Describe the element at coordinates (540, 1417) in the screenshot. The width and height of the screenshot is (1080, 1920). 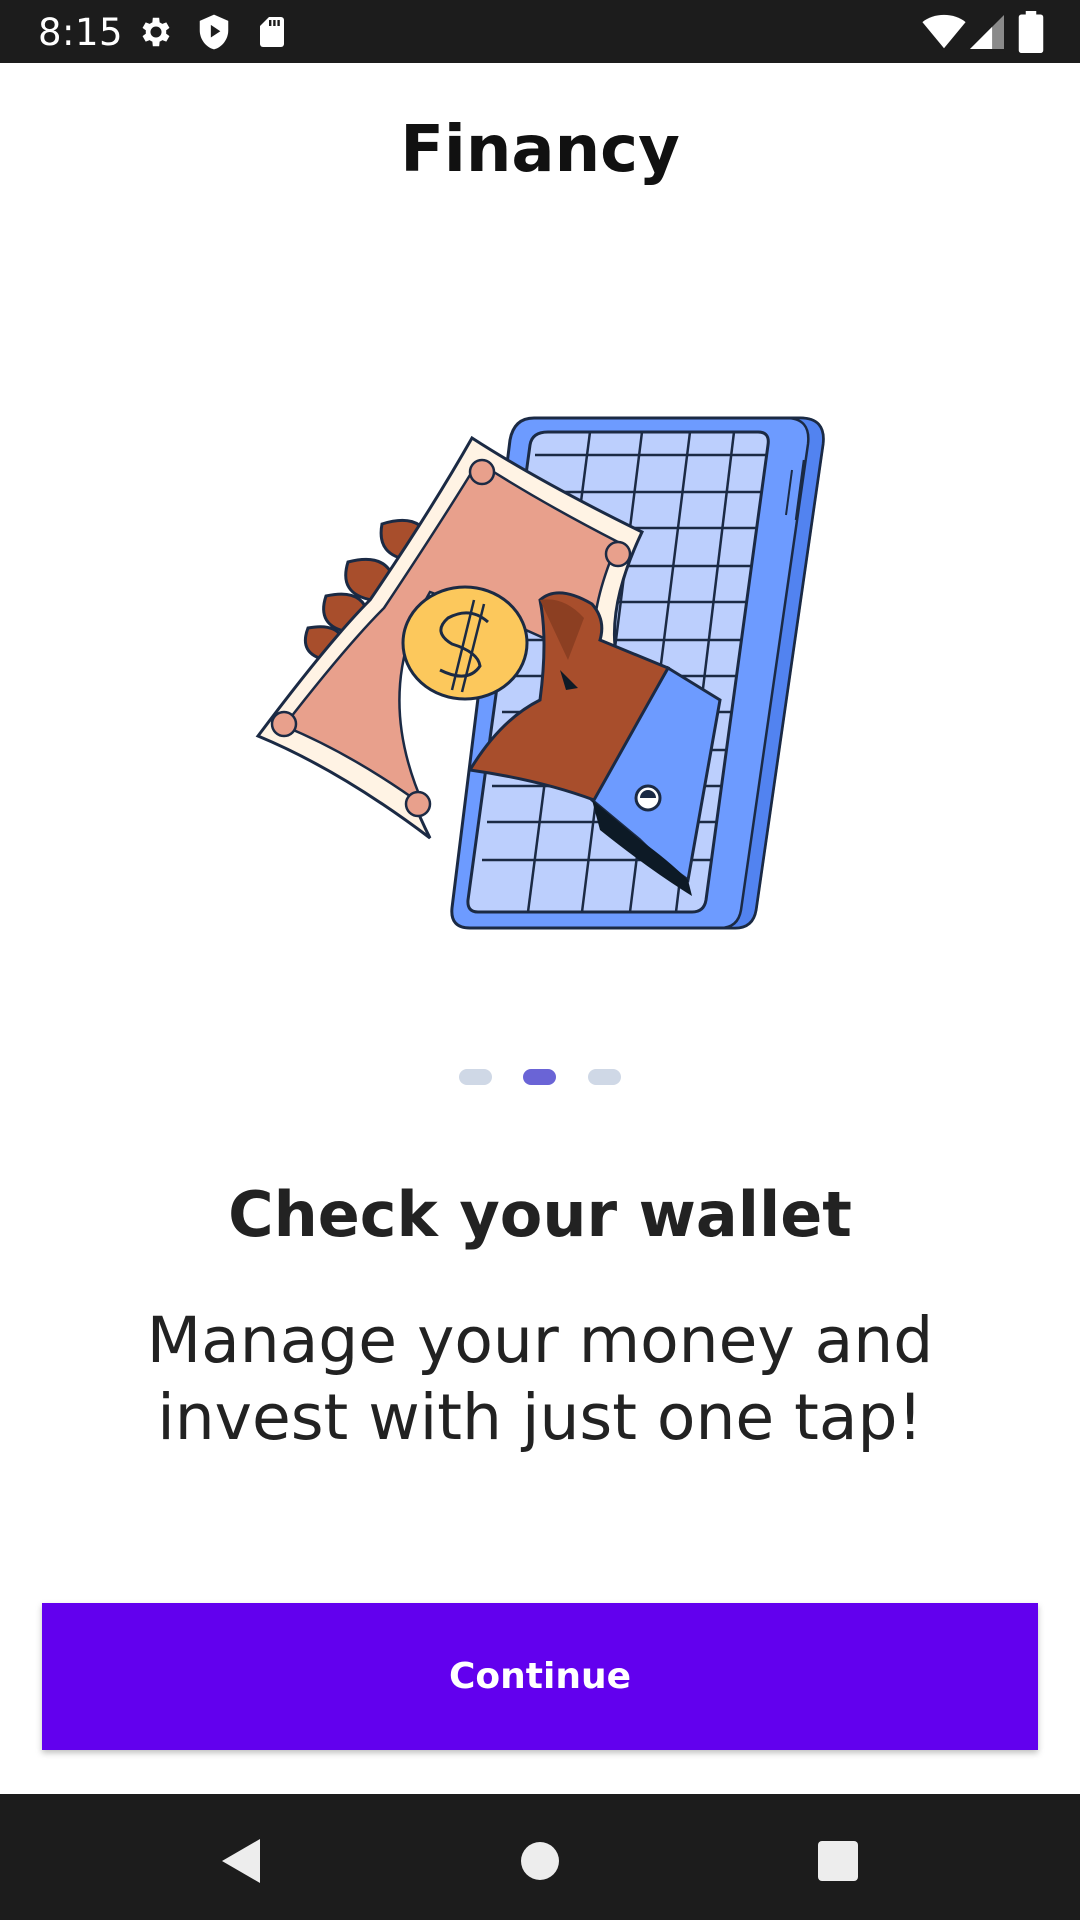
I see `slide-description-line-2: invest with just one tap!` at that location.